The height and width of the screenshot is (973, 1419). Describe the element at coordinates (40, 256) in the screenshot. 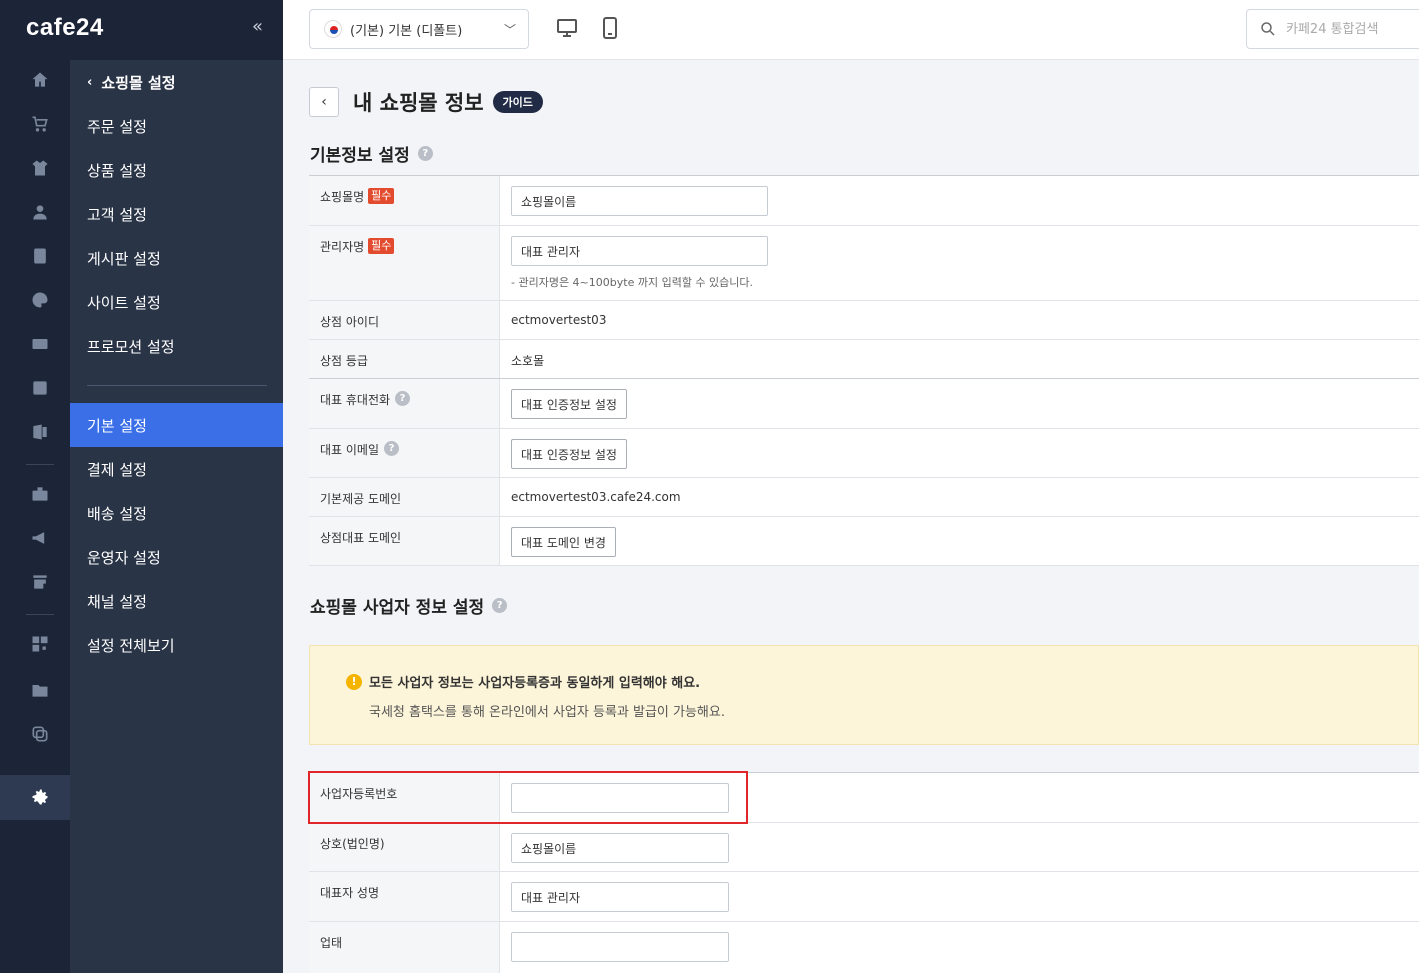

I see `board-icon` at that location.